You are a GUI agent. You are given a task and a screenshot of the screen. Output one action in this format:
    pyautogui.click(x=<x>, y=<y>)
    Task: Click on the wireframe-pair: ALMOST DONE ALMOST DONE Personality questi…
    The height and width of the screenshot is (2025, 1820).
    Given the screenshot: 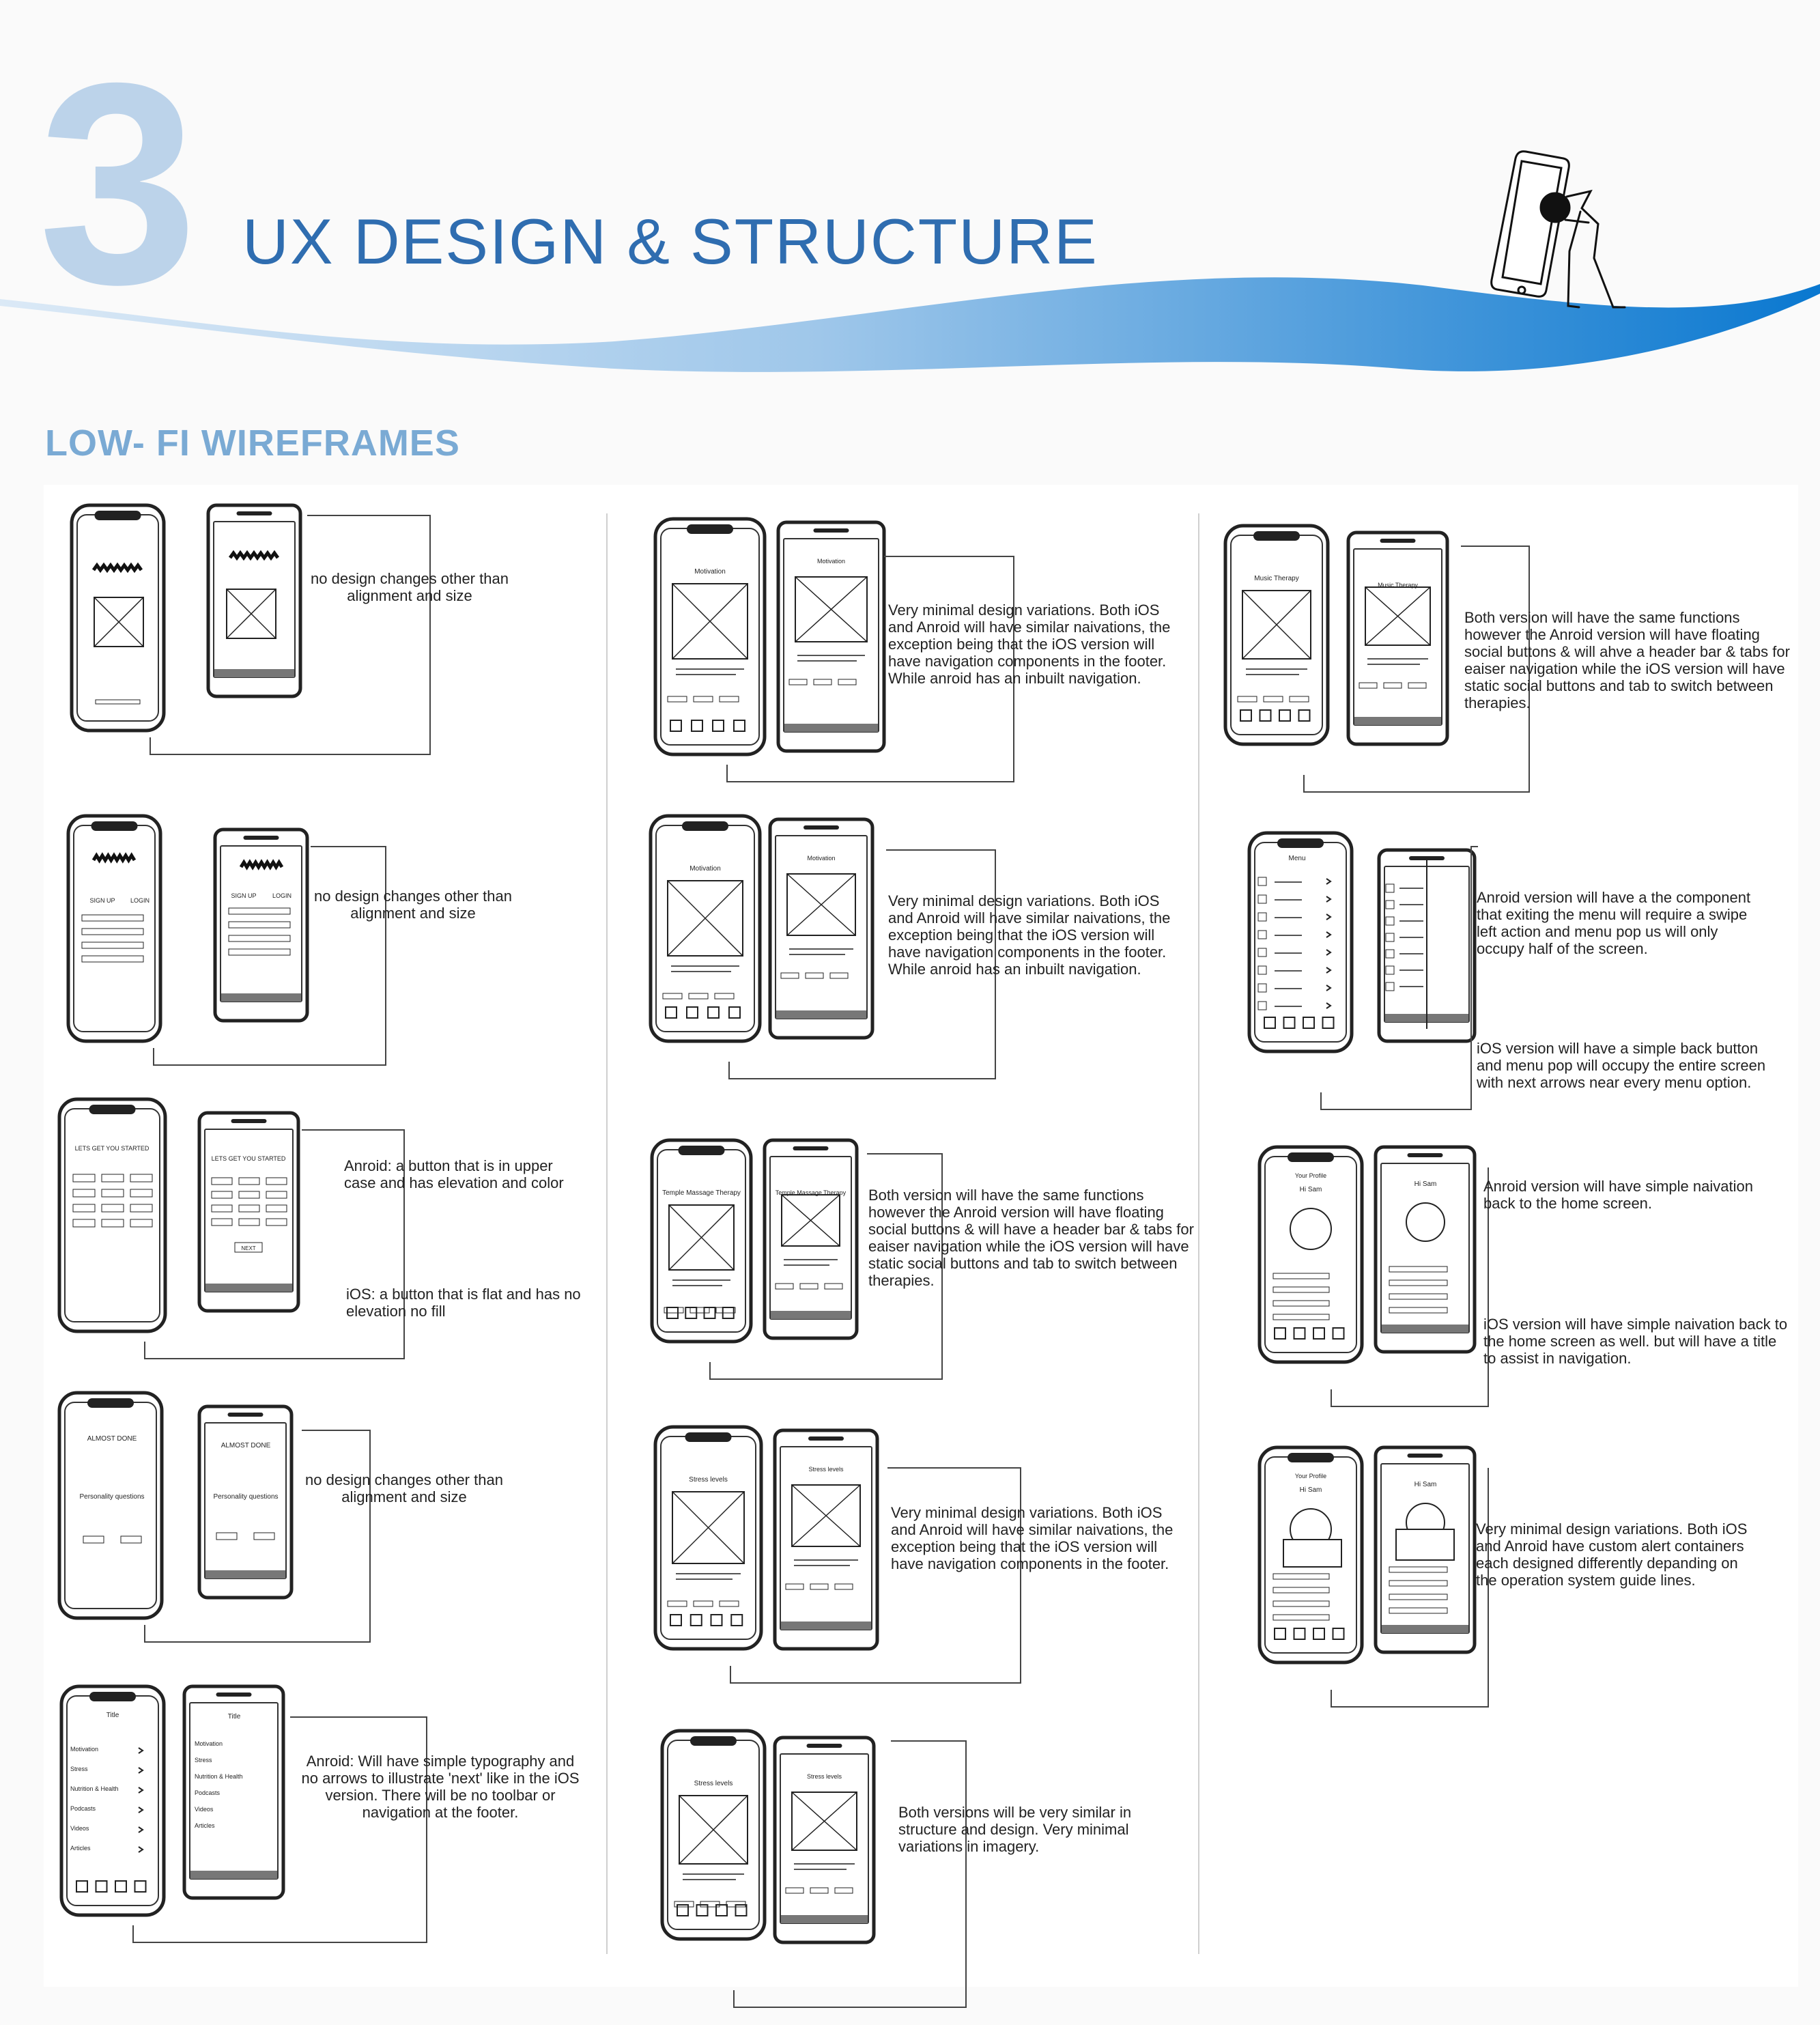 What is the action you would take?
    pyautogui.click(x=322, y=1519)
    